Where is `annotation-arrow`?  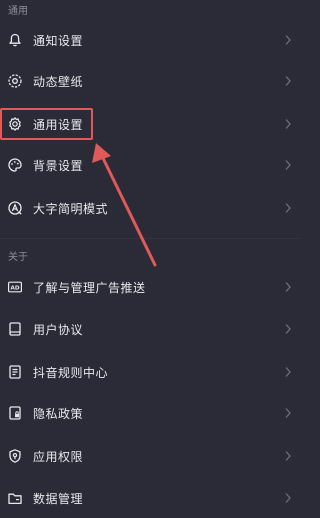 annotation-arrow is located at coordinates (124, 205).